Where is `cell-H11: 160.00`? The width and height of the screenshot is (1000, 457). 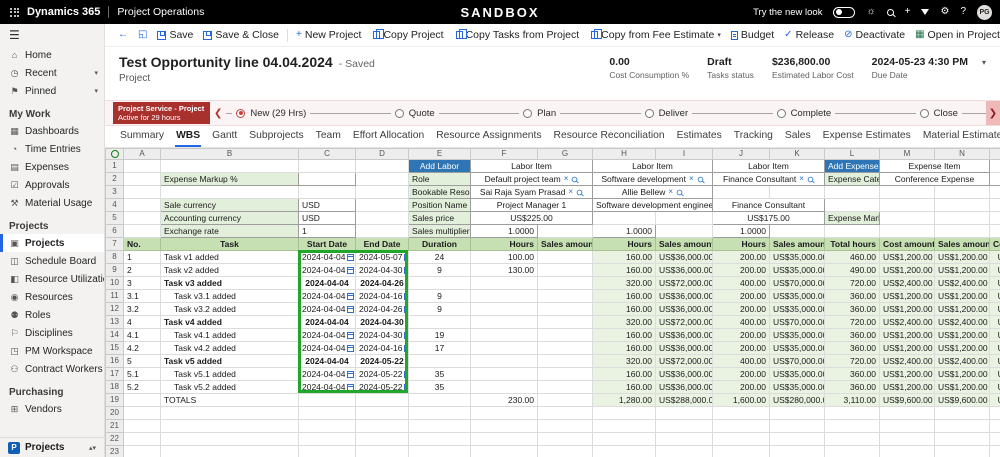 cell-H11: 160.00 is located at coordinates (624, 296).